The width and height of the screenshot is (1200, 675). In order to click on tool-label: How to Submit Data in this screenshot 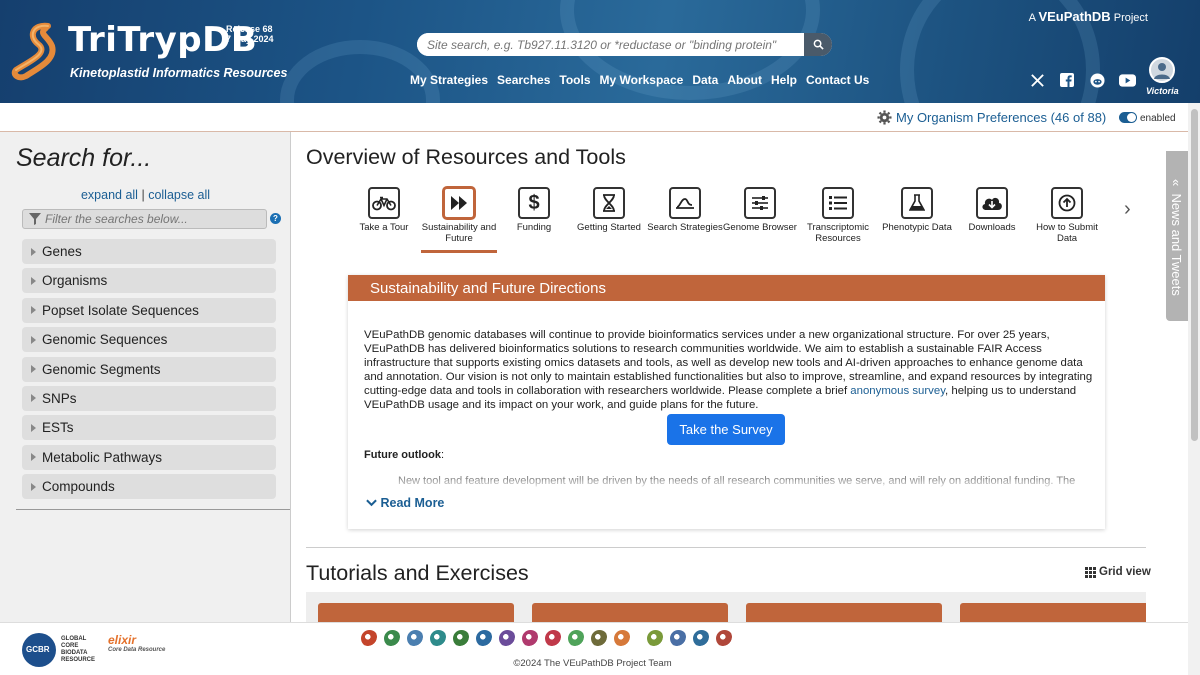, I will do `click(1067, 233)`.